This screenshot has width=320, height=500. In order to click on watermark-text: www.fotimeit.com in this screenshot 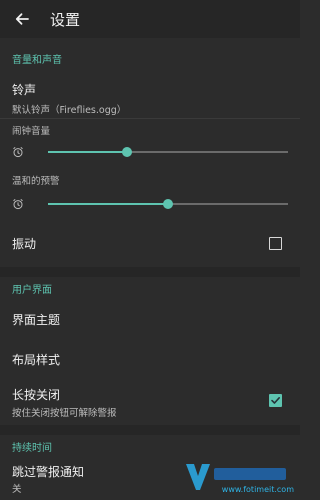, I will do `click(257, 489)`.